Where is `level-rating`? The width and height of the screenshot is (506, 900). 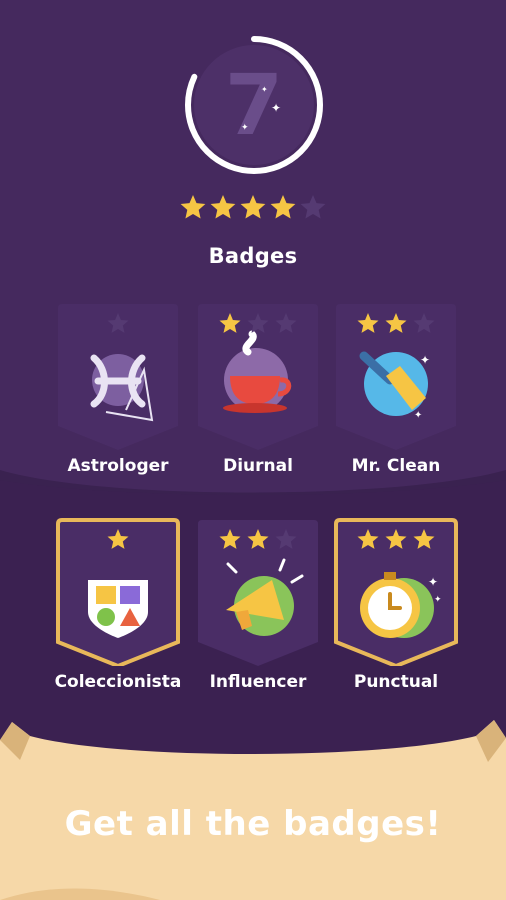 level-rating is located at coordinates (253, 209).